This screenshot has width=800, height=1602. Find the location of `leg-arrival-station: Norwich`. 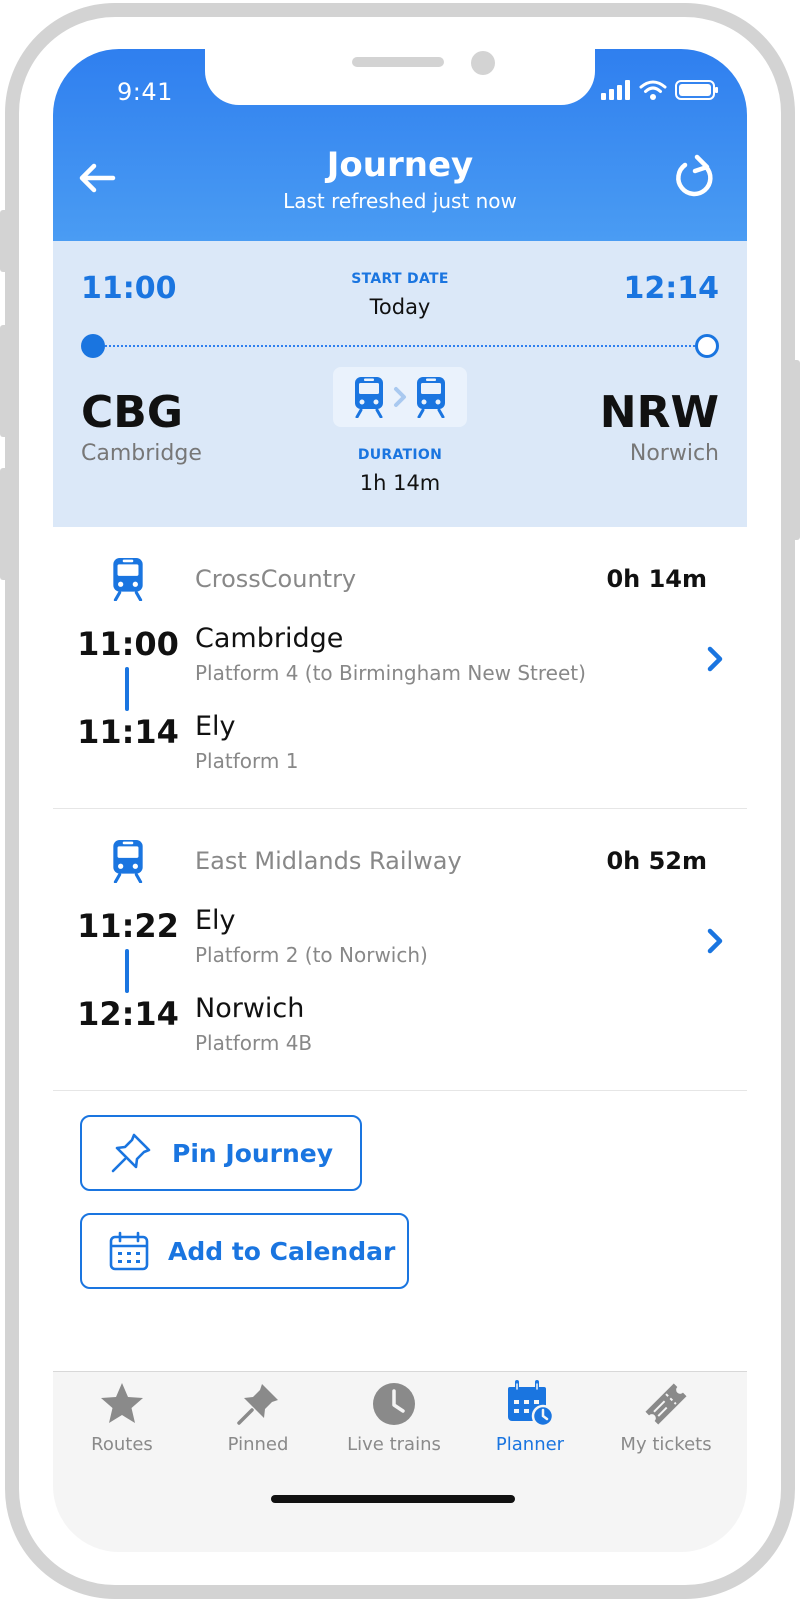

leg-arrival-station: Norwich is located at coordinates (250, 1008).